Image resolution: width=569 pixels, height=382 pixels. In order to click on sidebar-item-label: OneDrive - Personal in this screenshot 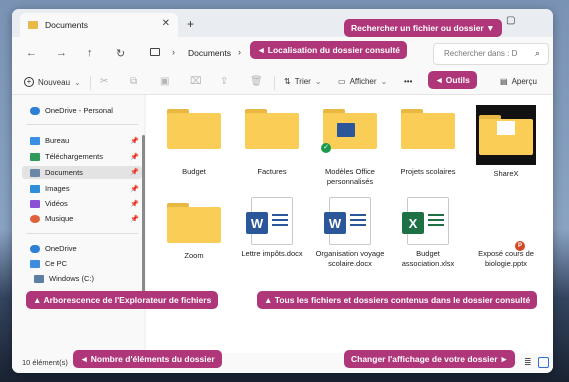, I will do `click(79, 110)`.